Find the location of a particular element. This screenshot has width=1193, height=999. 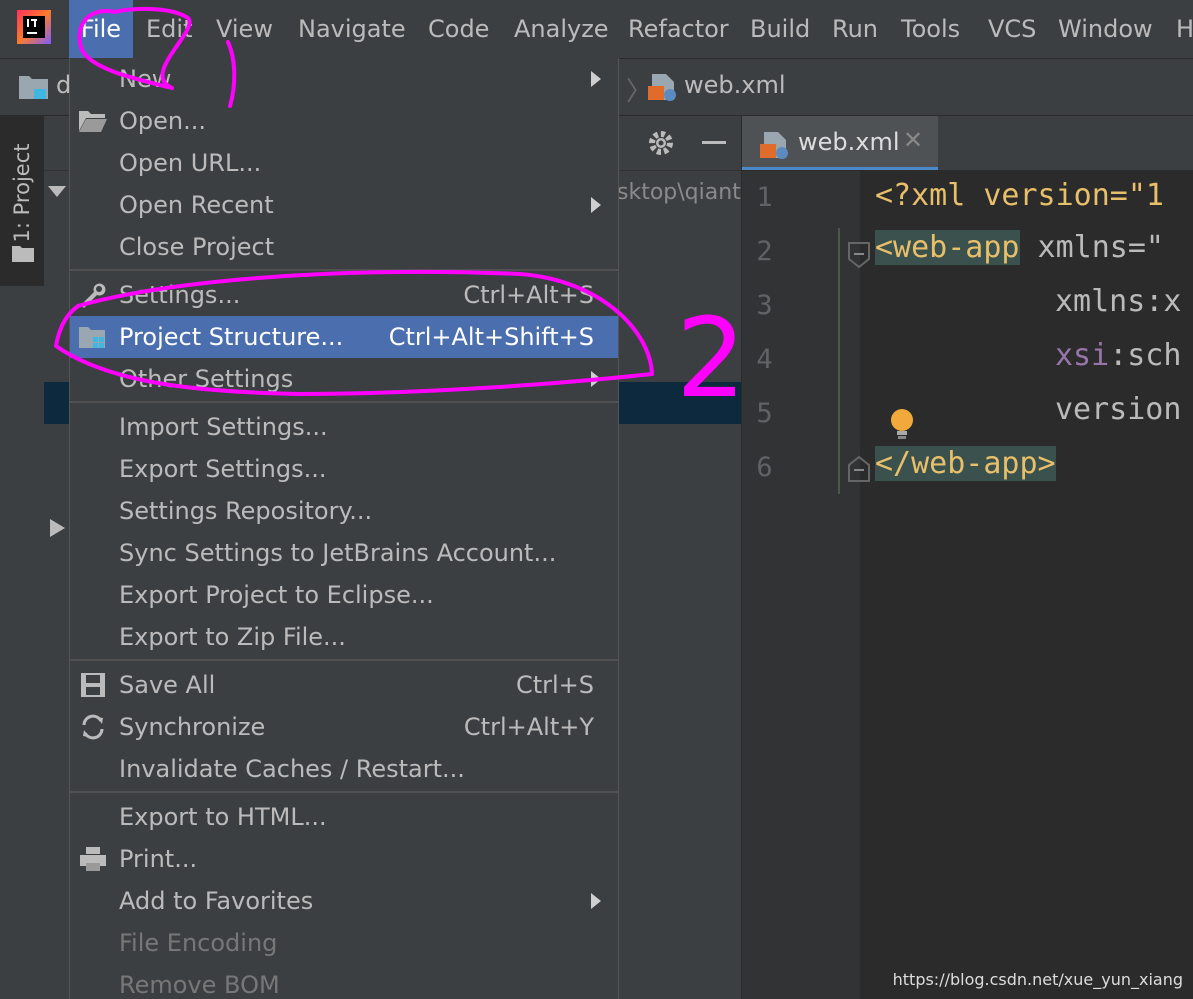

menu-refactor: Refactor is located at coordinates (678, 29).